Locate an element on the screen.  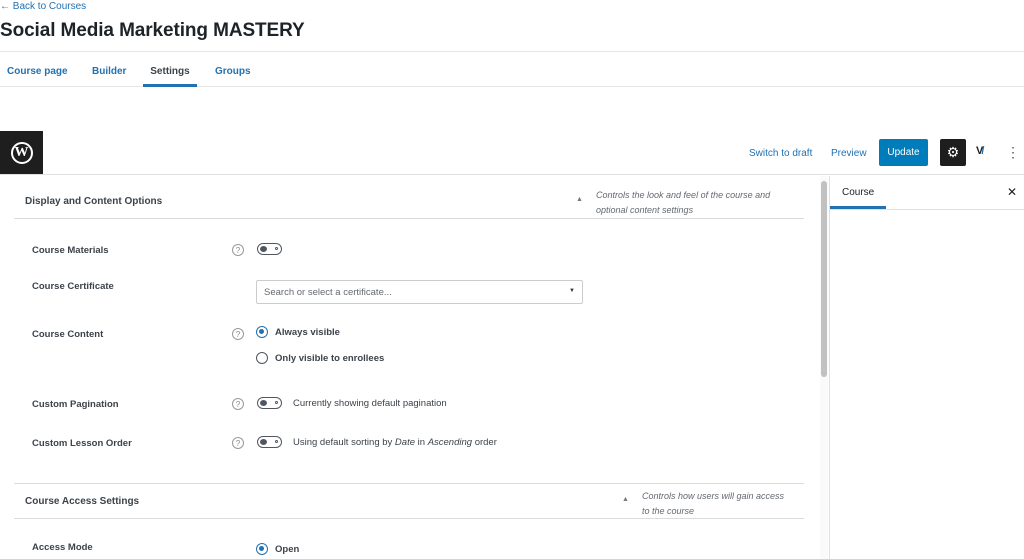
radio-only-enrollees is located at coordinates (262, 358).